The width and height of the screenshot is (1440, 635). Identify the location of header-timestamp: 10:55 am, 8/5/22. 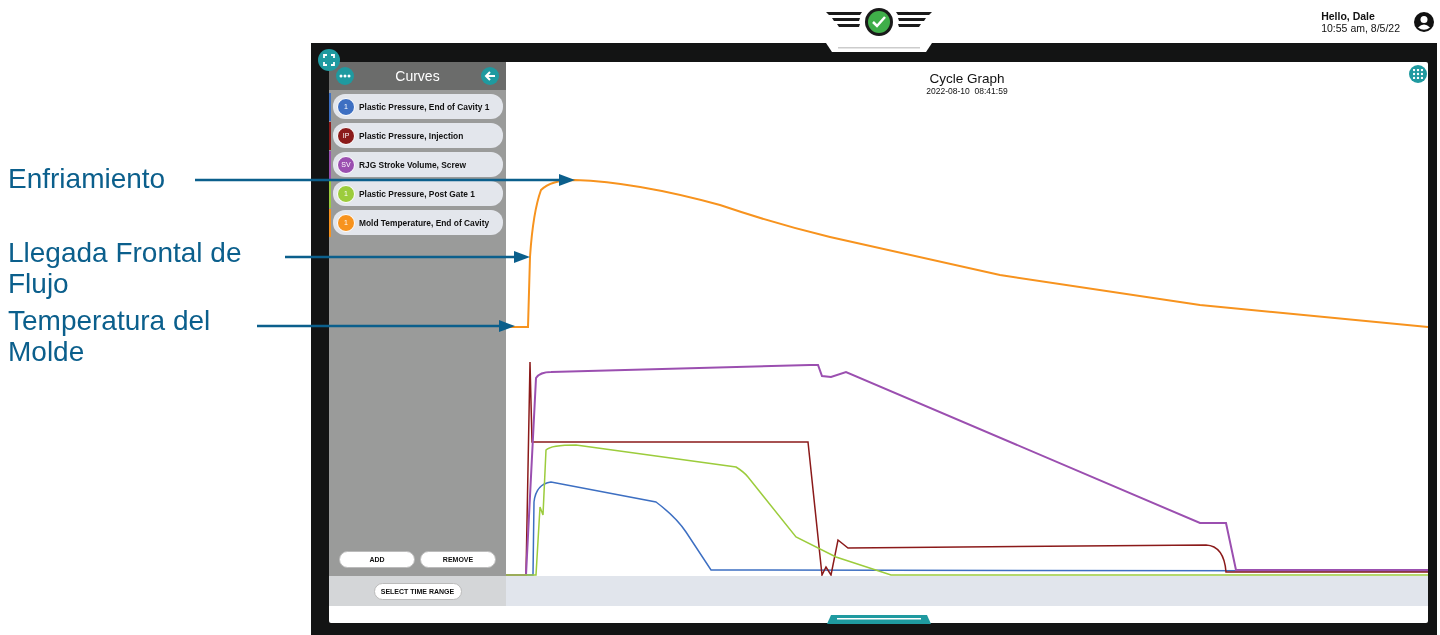
(1360, 27).